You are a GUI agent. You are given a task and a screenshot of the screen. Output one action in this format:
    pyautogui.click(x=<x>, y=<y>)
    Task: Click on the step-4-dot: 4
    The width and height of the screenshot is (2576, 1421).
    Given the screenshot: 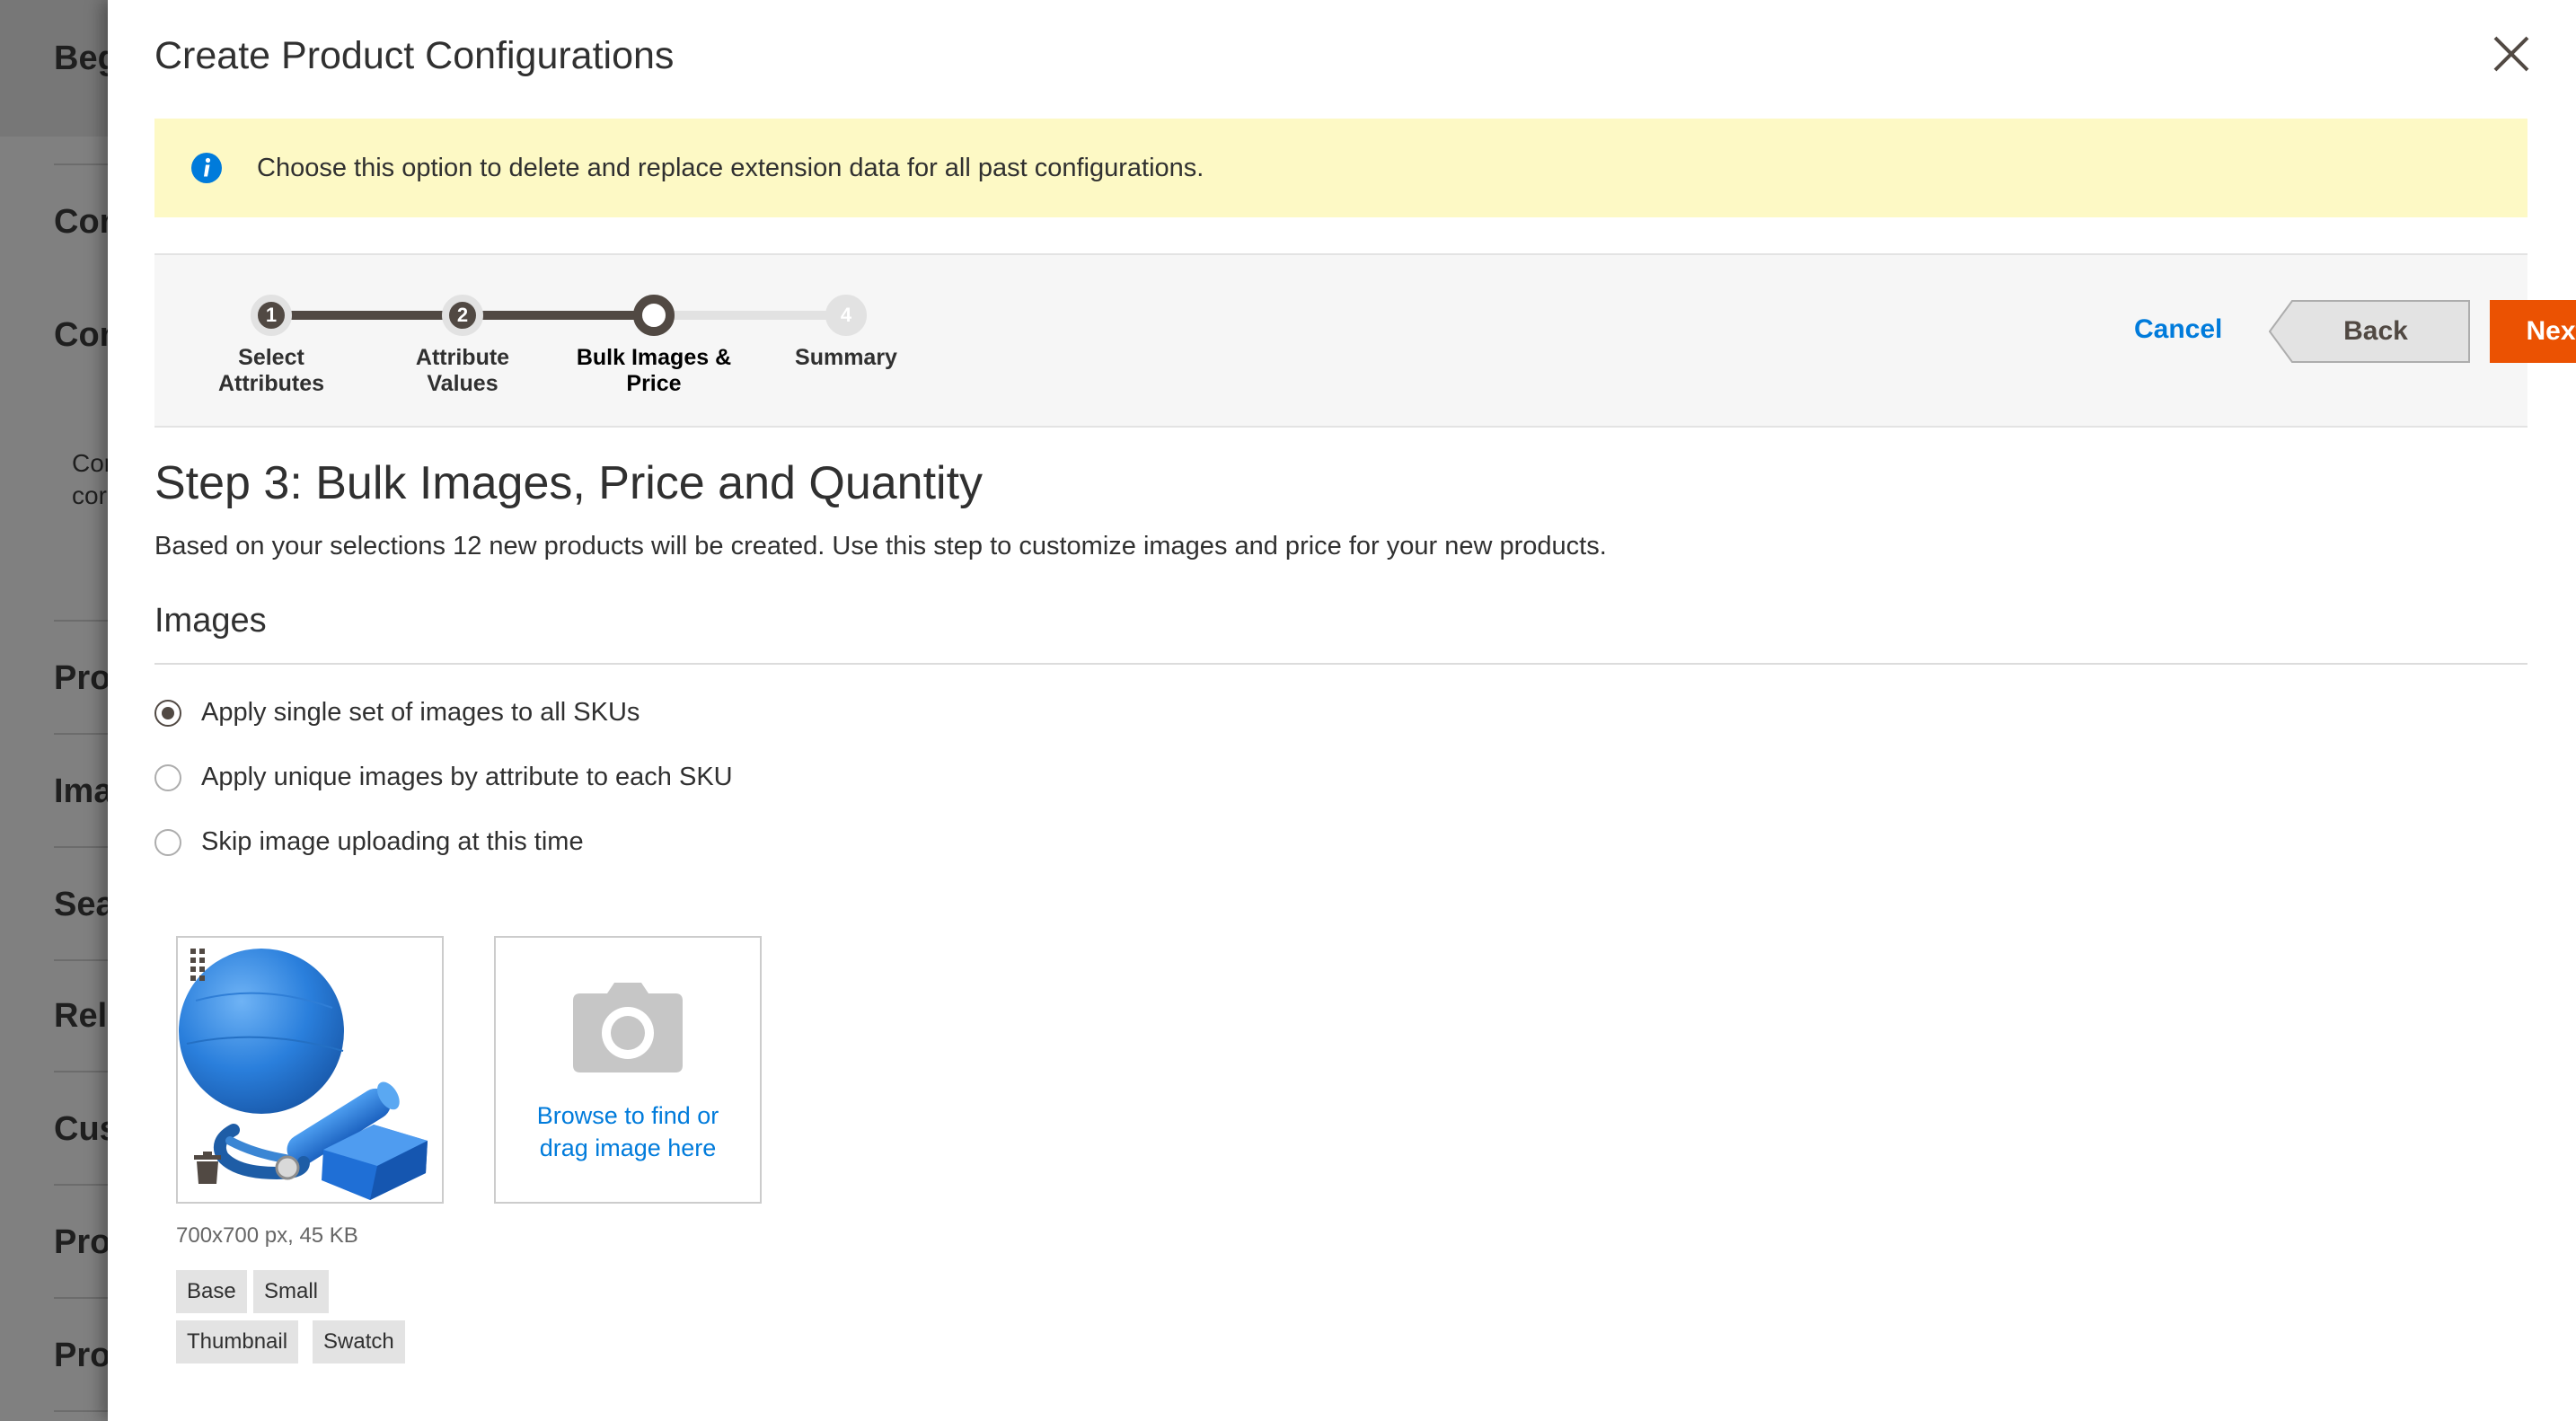 What is the action you would take?
    pyautogui.click(x=846, y=315)
    